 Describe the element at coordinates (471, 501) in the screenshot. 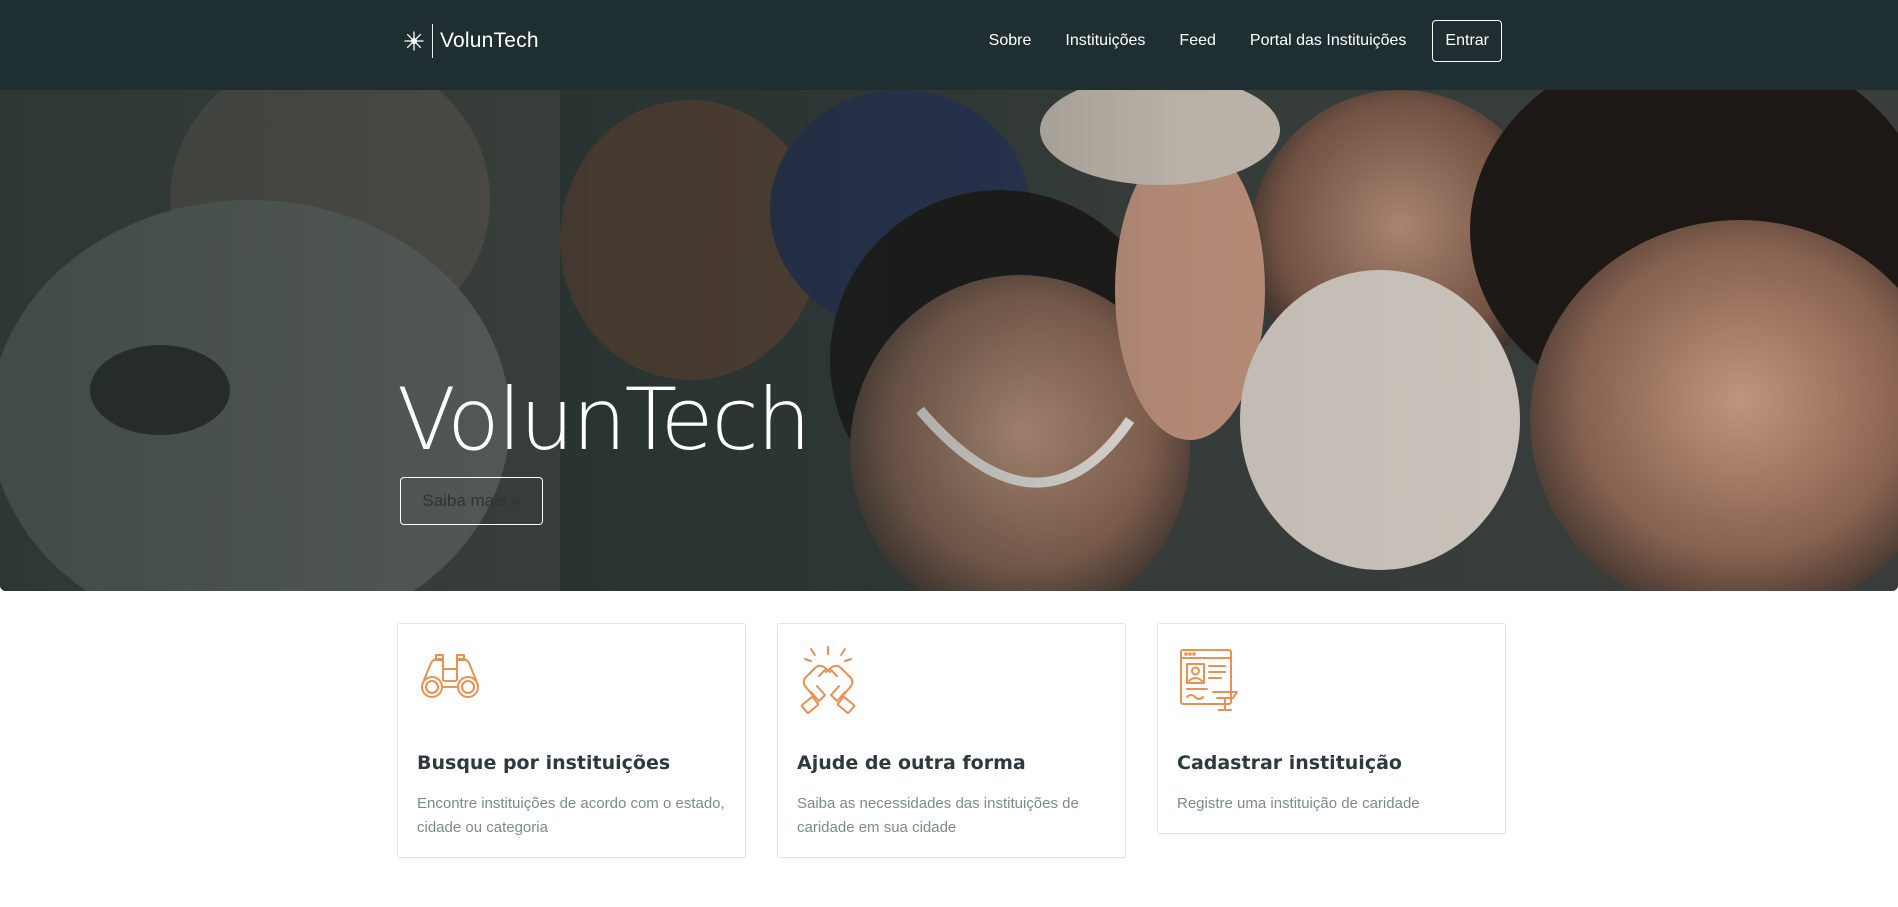

I see `learn-more-button: Saiba mais »` at that location.